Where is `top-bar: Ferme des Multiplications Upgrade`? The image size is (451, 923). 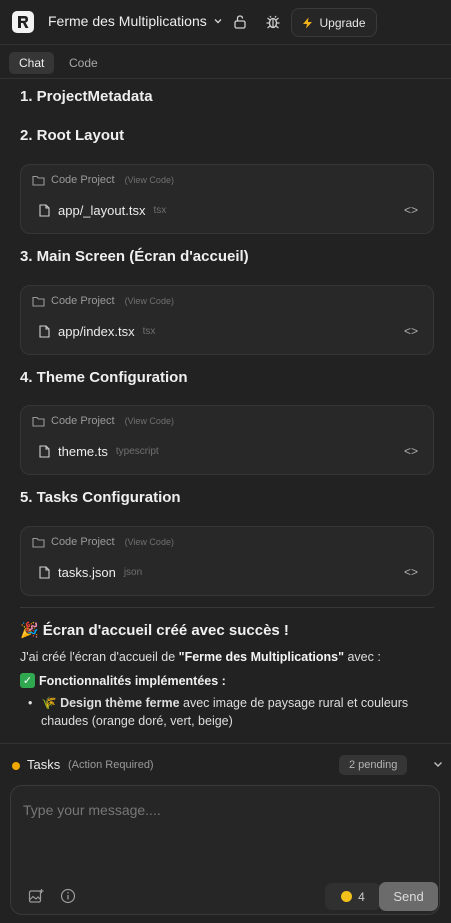
top-bar: Ferme des Multiplications Upgrade is located at coordinates (225, 22).